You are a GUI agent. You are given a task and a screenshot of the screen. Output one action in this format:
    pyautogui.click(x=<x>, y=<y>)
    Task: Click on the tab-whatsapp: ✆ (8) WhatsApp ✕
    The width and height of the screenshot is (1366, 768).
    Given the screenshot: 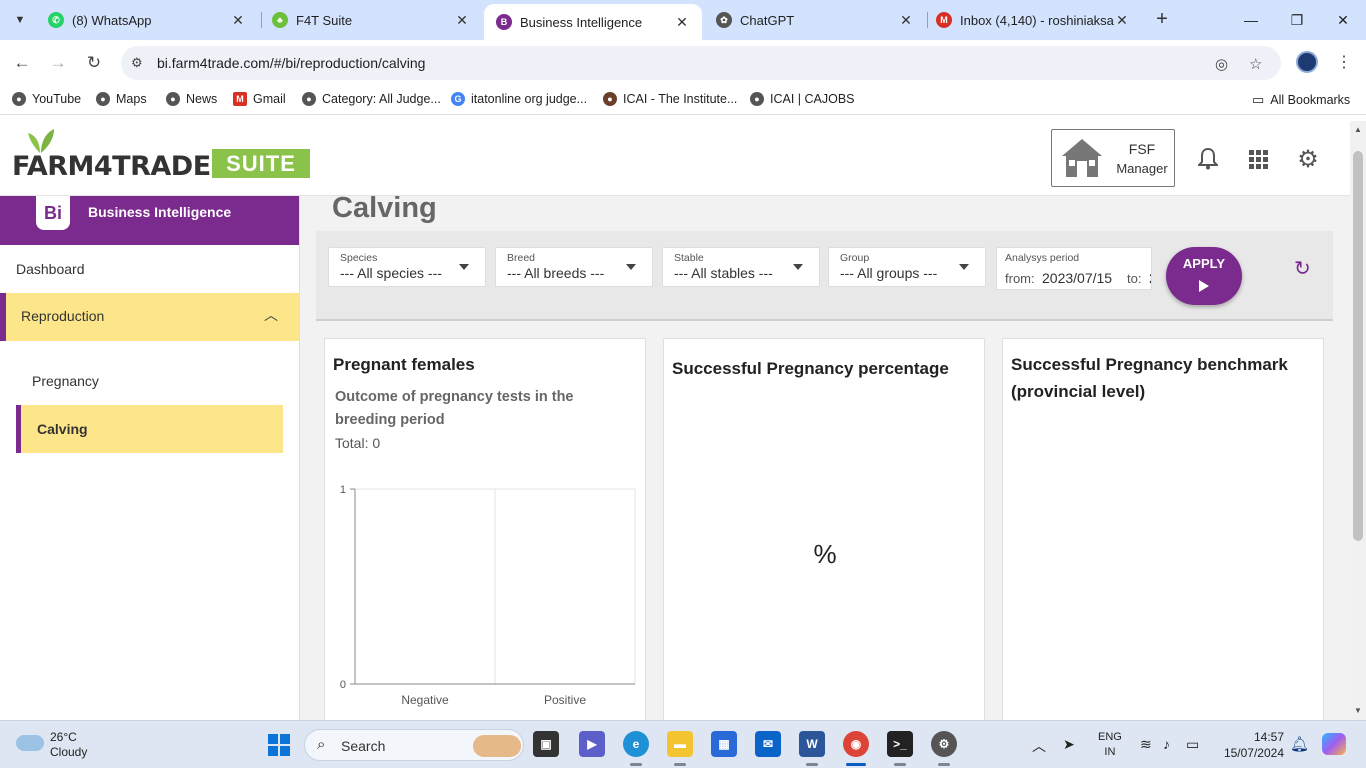 What is the action you would take?
    pyautogui.click(x=147, y=20)
    